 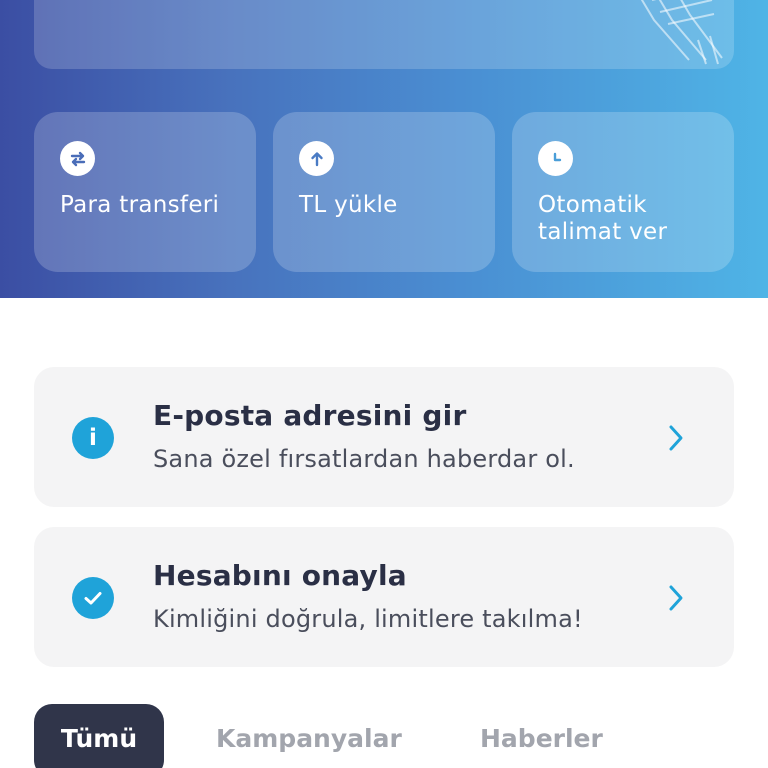 What do you see at coordinates (316, 158) in the screenshot?
I see `arrow-up-icon` at bounding box center [316, 158].